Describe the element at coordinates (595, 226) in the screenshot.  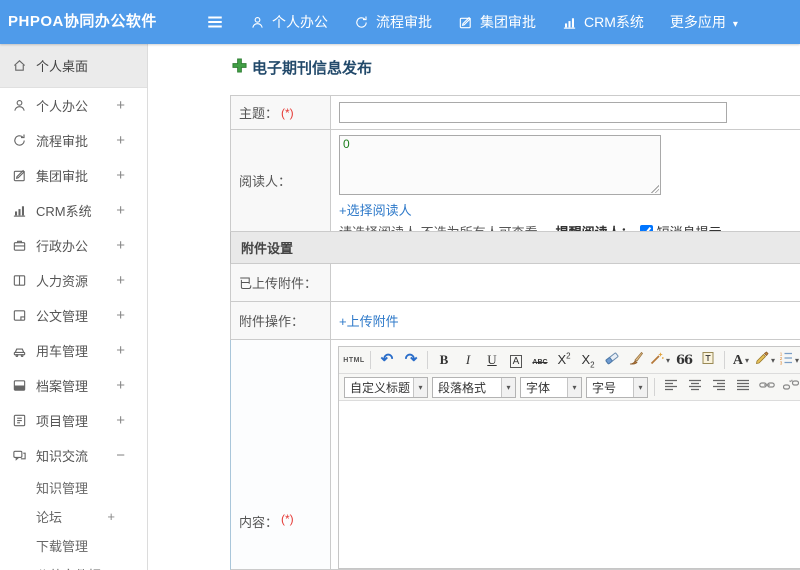
I see `remind-readers-label: 提醒阅读人：` at that location.